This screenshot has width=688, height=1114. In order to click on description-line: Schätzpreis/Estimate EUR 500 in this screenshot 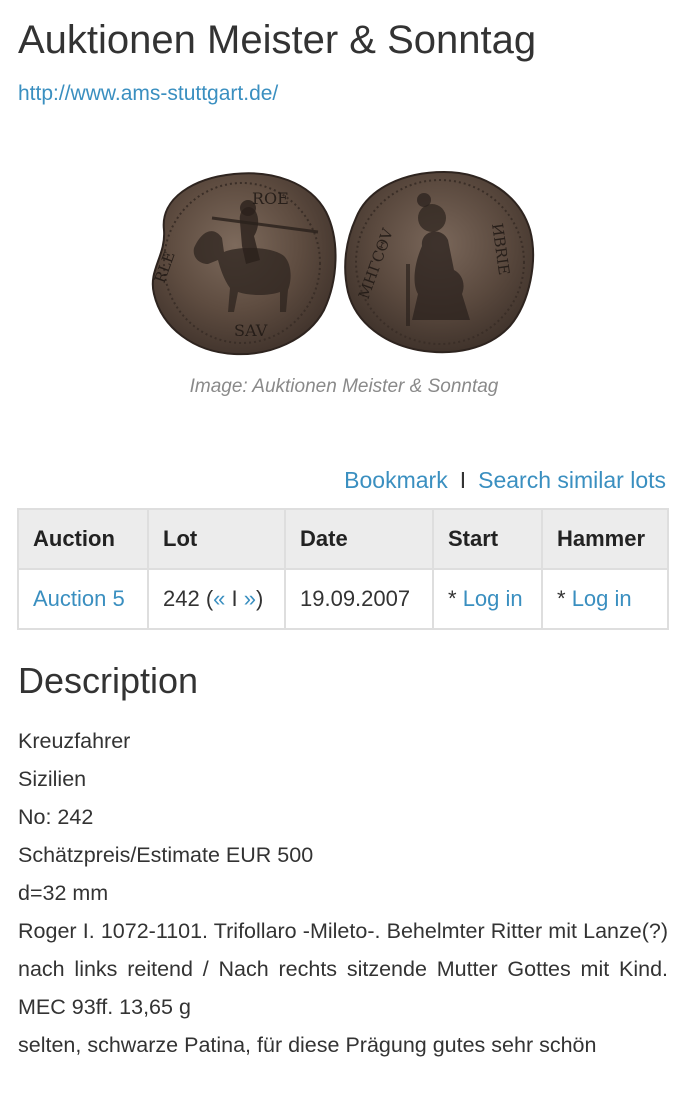, I will do `click(166, 855)`.